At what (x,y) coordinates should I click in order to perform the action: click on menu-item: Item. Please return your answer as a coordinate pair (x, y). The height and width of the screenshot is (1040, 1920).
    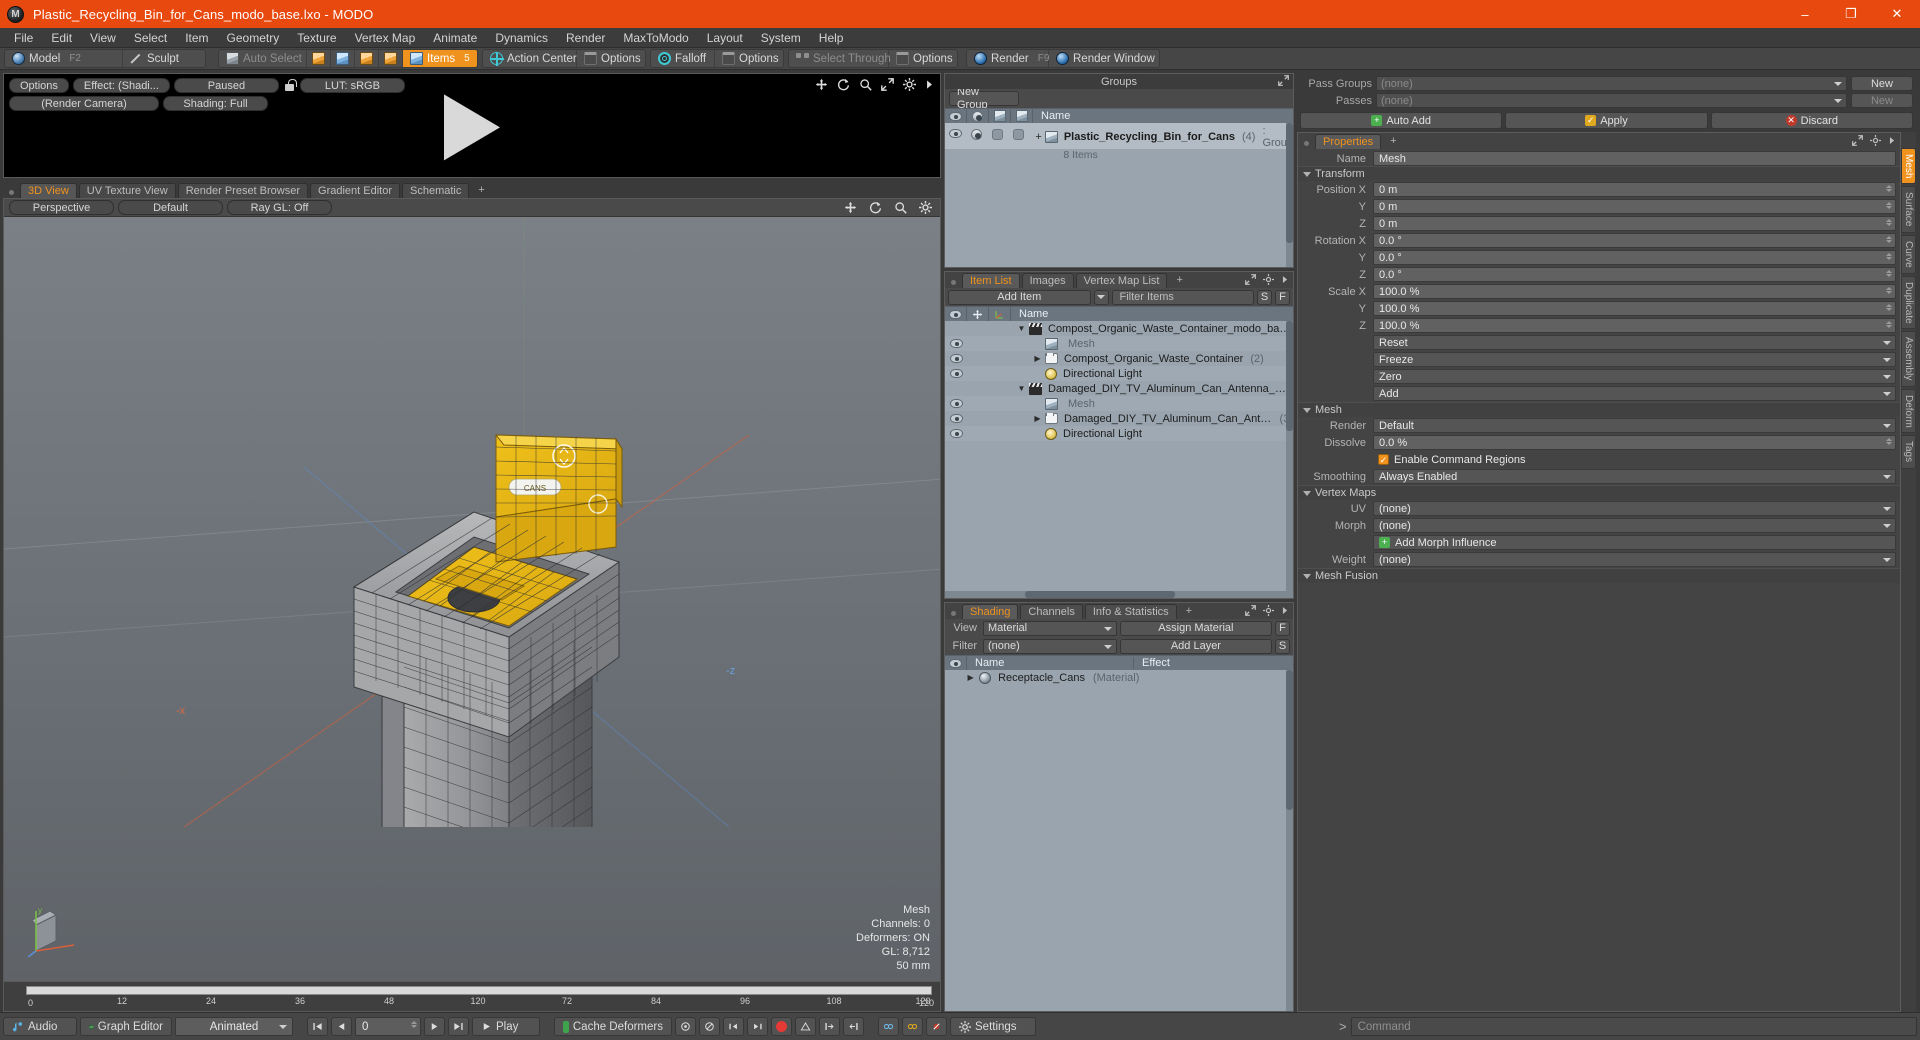
    Looking at the image, I should click on (196, 38).